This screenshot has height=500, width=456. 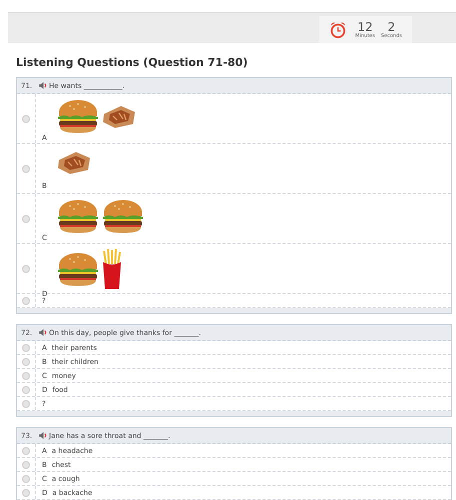 What do you see at coordinates (112, 269) in the screenshot?
I see `fries-drawing` at bounding box center [112, 269].